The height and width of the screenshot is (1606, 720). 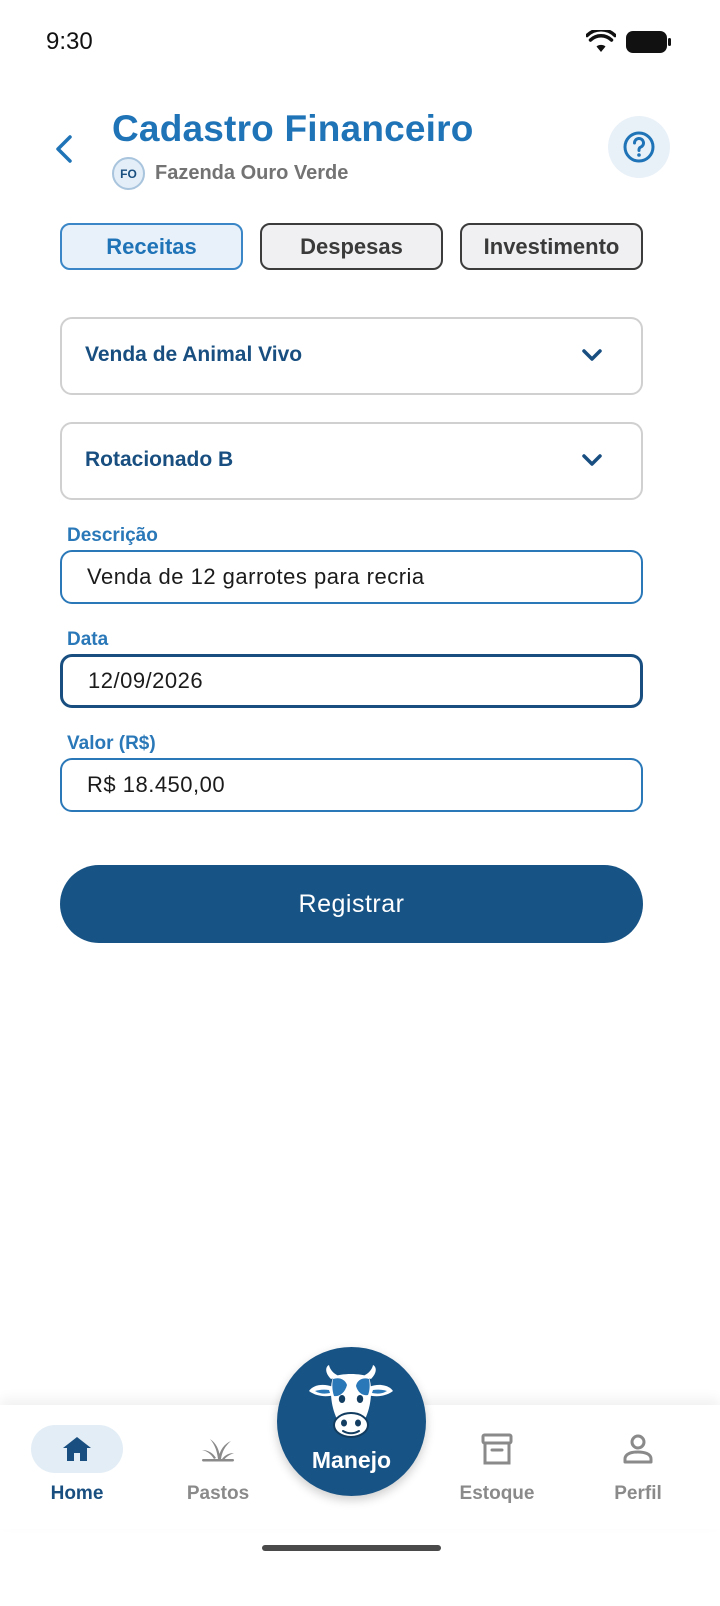 I want to click on fab-label: Manejo, so click(x=351, y=1460).